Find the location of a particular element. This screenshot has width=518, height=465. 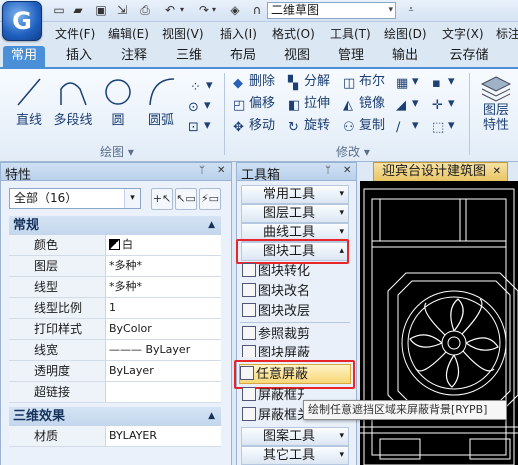

align-icon: ⬚ is located at coordinates (438, 127).